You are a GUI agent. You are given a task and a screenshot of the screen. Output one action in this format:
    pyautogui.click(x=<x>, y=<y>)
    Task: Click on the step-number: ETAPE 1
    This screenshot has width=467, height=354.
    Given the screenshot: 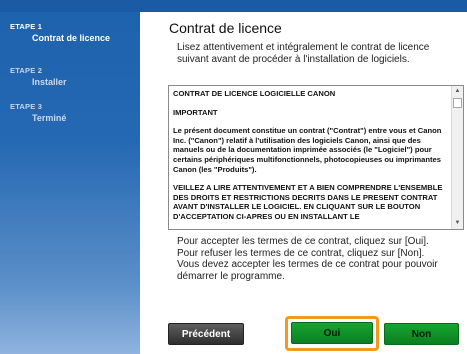 What is the action you would take?
    pyautogui.click(x=26, y=26)
    